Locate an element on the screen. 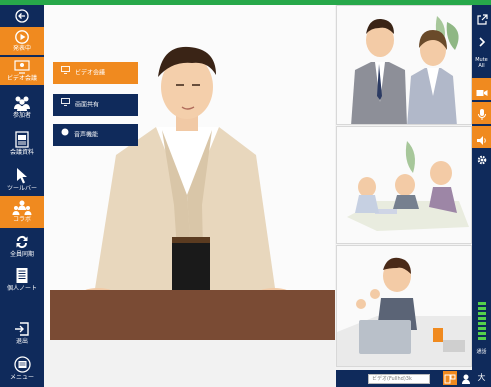 This screenshot has height=387, width=491. participants-couple-image is located at coordinates (404, 65).